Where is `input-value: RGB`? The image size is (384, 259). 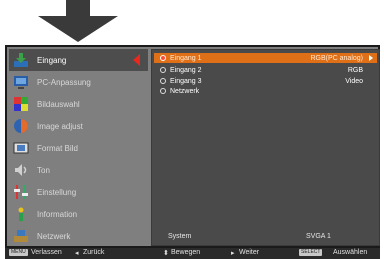
input-value: RGB is located at coordinates (355, 70).